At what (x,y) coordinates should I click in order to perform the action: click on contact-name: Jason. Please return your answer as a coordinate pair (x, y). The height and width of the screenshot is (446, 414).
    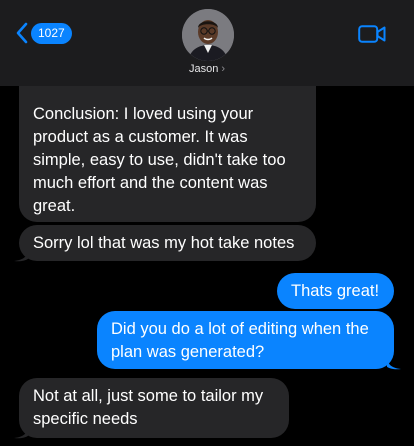
    Looking at the image, I should click on (203, 69).